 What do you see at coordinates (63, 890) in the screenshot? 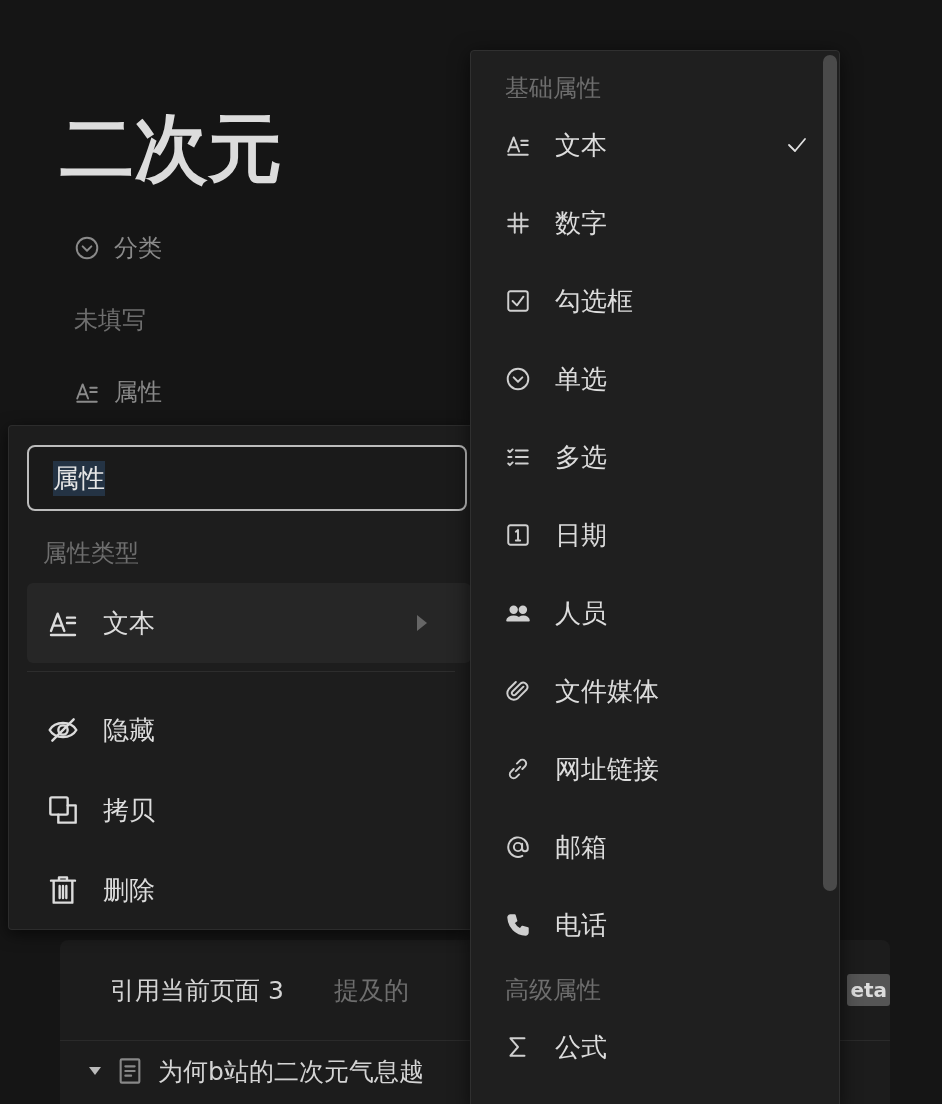
I see `trash-icon` at bounding box center [63, 890].